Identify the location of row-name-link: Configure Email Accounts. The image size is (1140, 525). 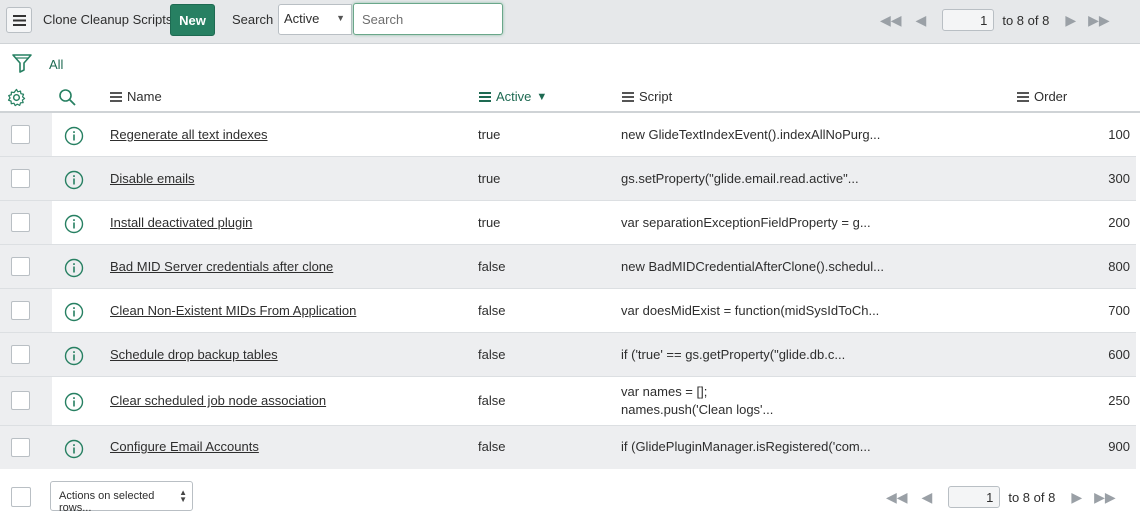
(184, 446).